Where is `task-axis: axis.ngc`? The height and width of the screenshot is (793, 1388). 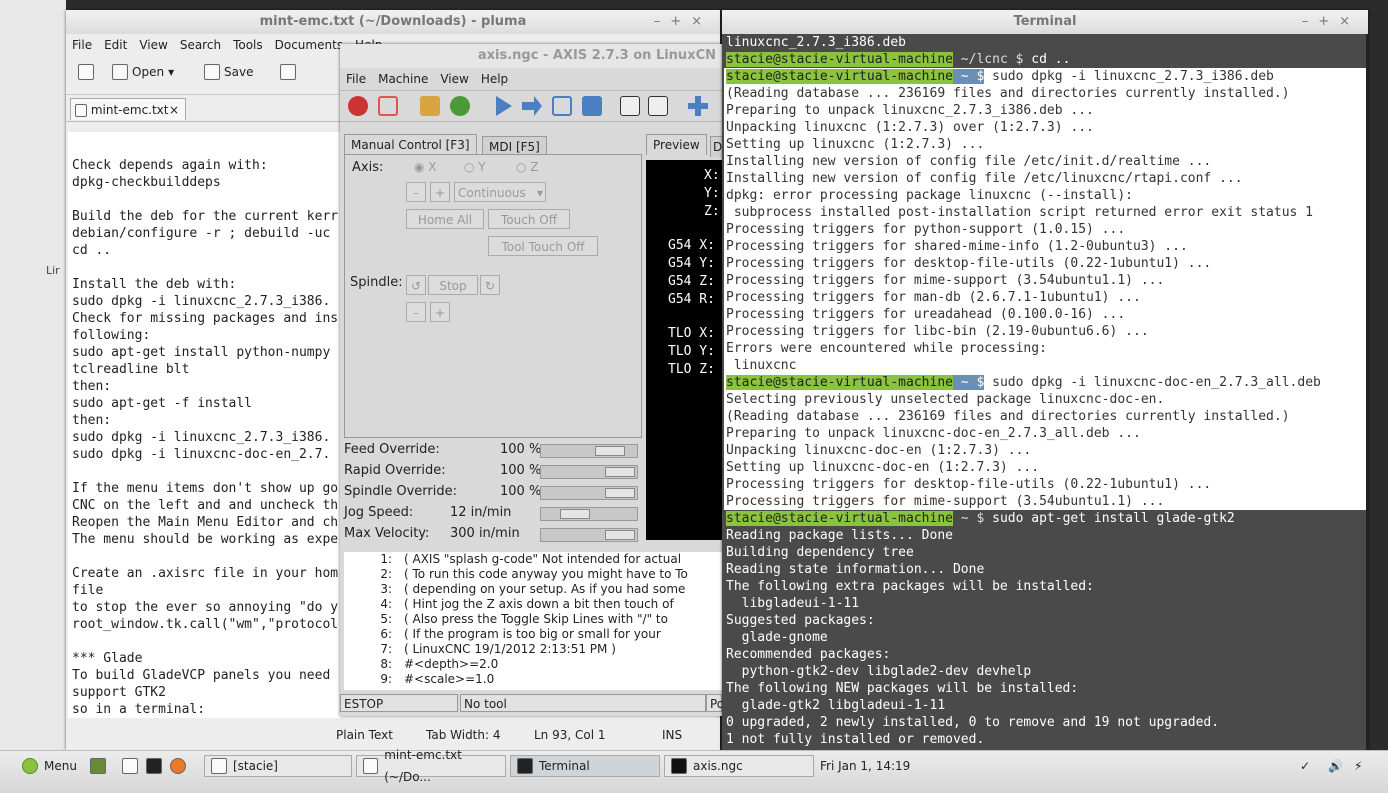 task-axis: axis.ngc is located at coordinates (739, 766).